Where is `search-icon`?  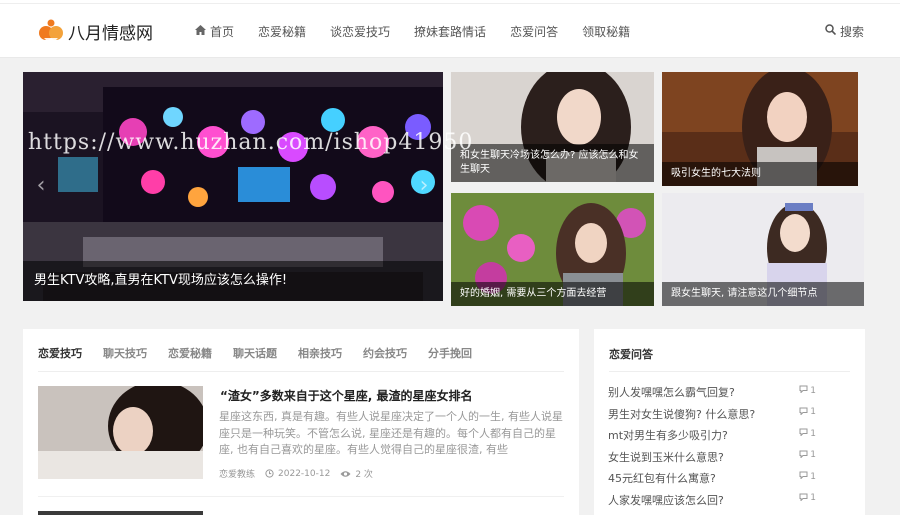 search-icon is located at coordinates (831, 31).